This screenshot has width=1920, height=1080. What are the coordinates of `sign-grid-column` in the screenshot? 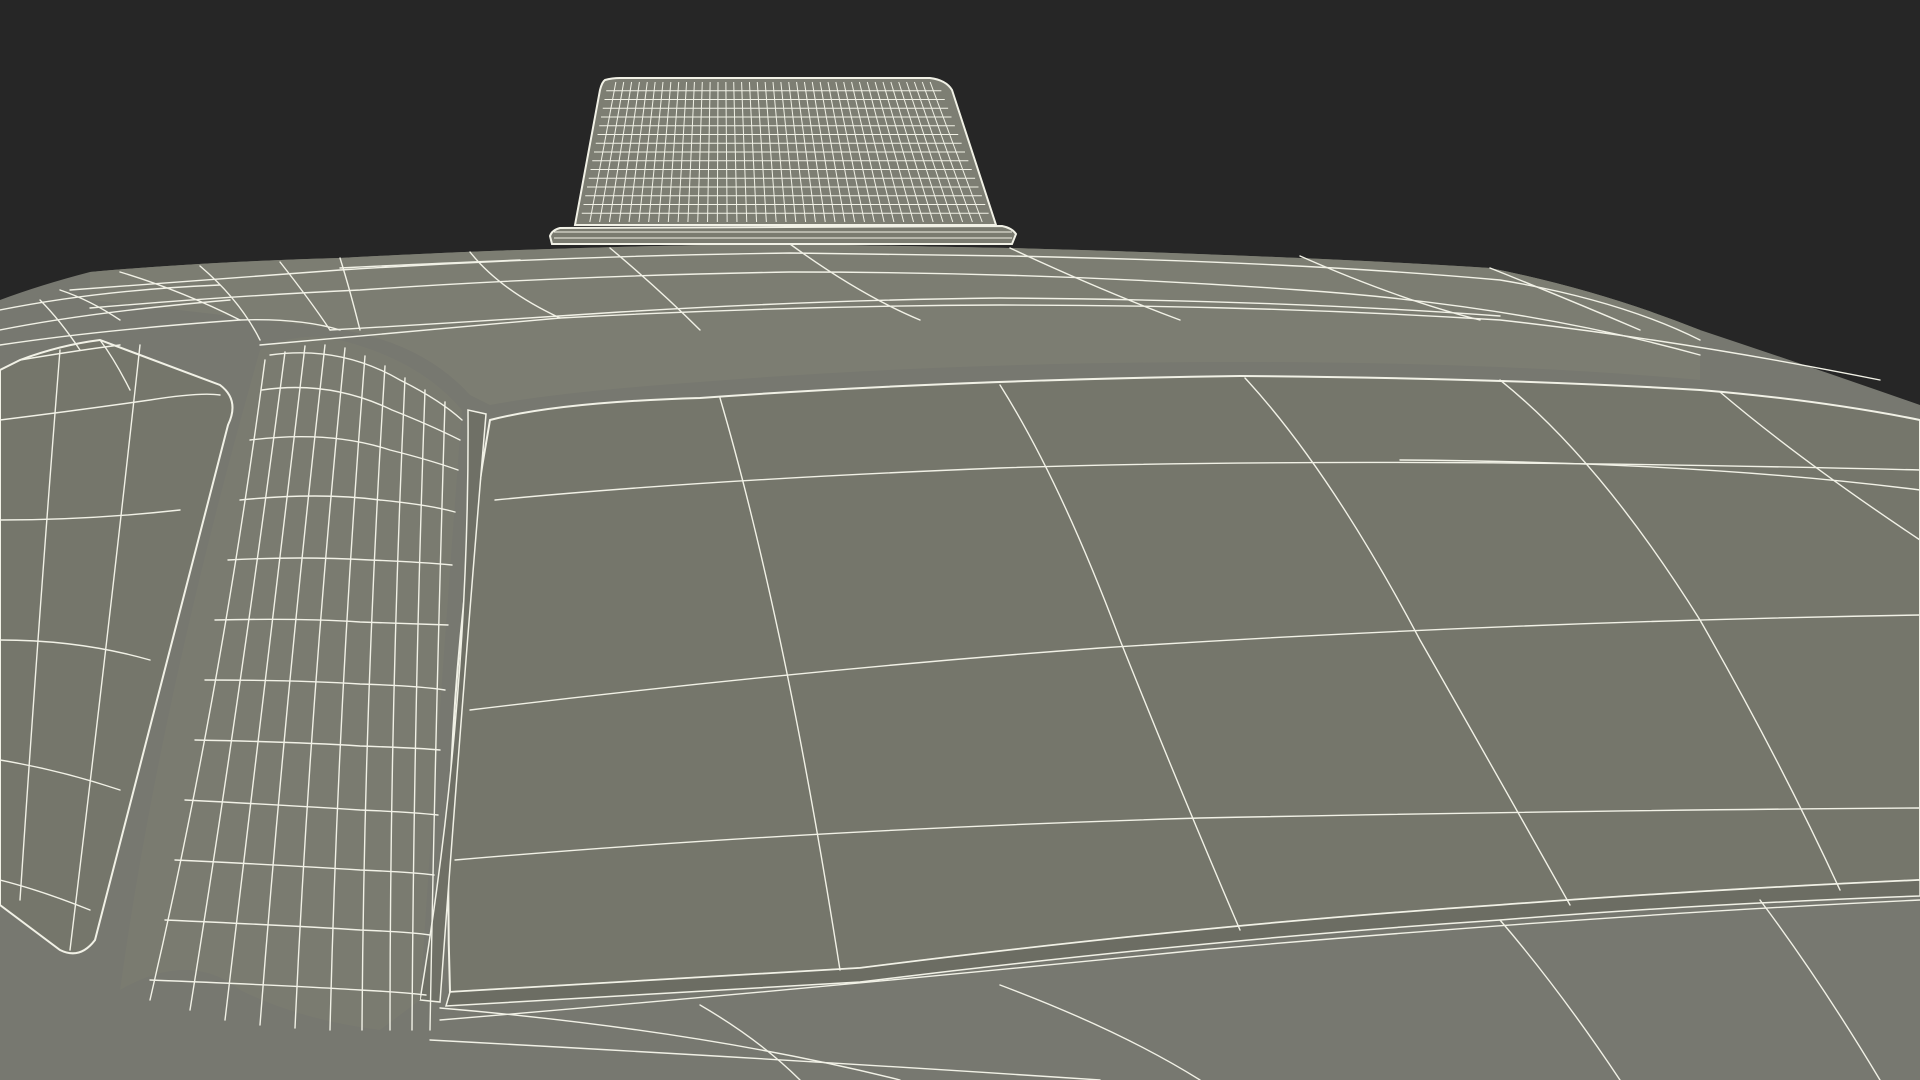 It's located at (717, 152).